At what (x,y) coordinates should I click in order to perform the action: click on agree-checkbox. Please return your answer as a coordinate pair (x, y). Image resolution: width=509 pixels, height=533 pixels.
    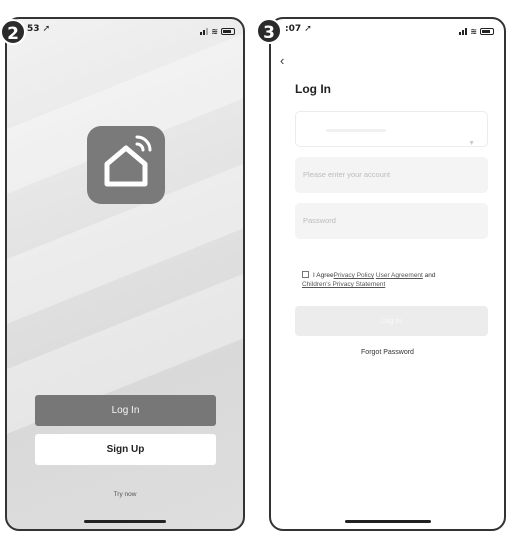
    Looking at the image, I should click on (305, 274).